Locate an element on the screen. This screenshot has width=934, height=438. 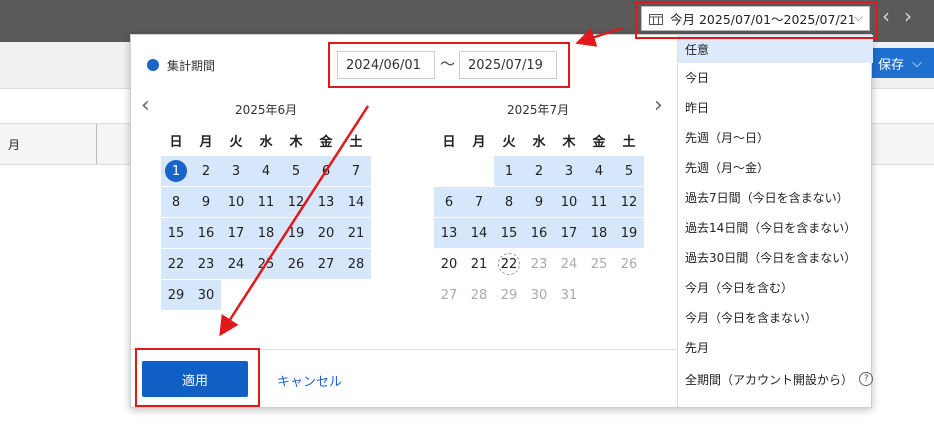
preset-item: 過去7日間（今日を含まない） is located at coordinates (775, 197).